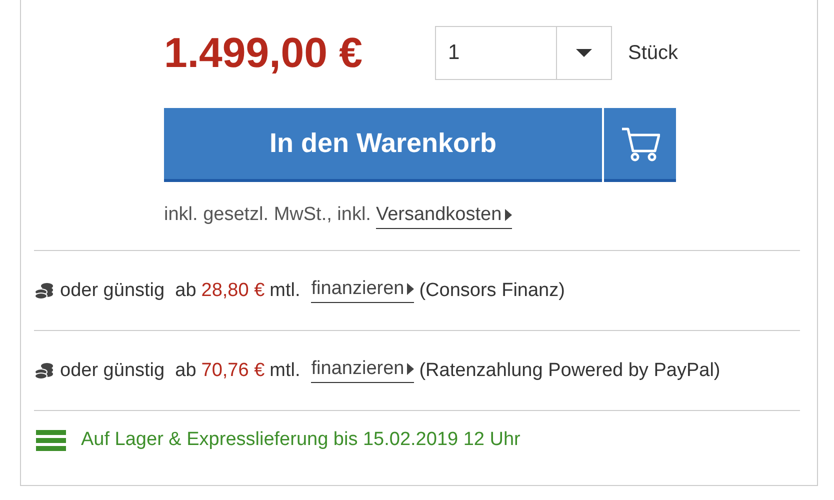  What do you see at coordinates (569, 371) in the screenshot?
I see `provider-name: (Ratenzahlung Powered by PayPal)` at bounding box center [569, 371].